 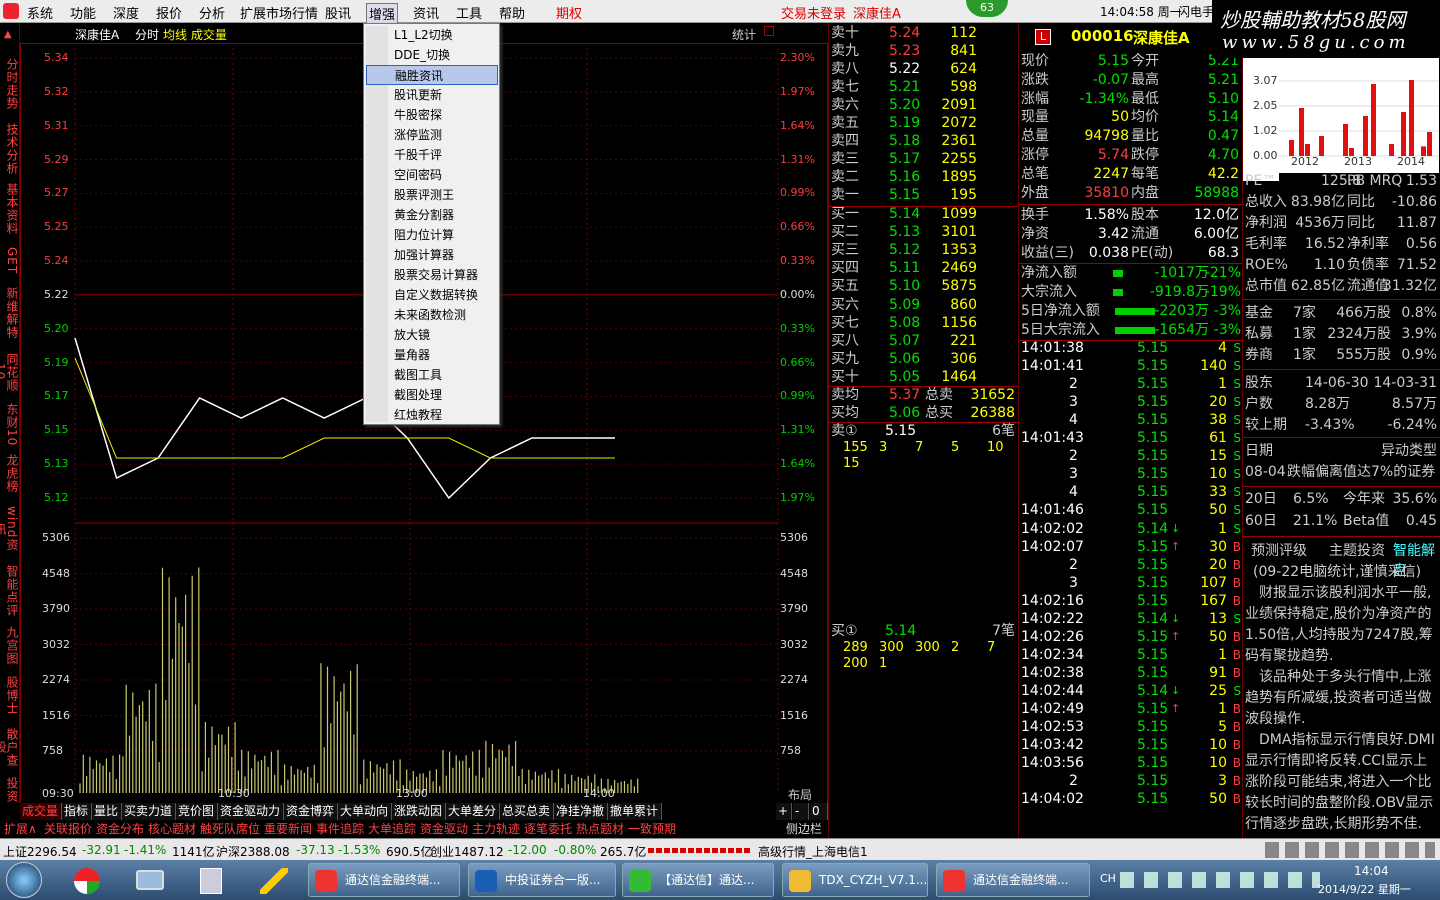 What do you see at coordinates (924, 446) in the screenshot?
I see `queue-header: 卖① 5.15 6笔 155 3 7 5 10 15` at bounding box center [924, 446].